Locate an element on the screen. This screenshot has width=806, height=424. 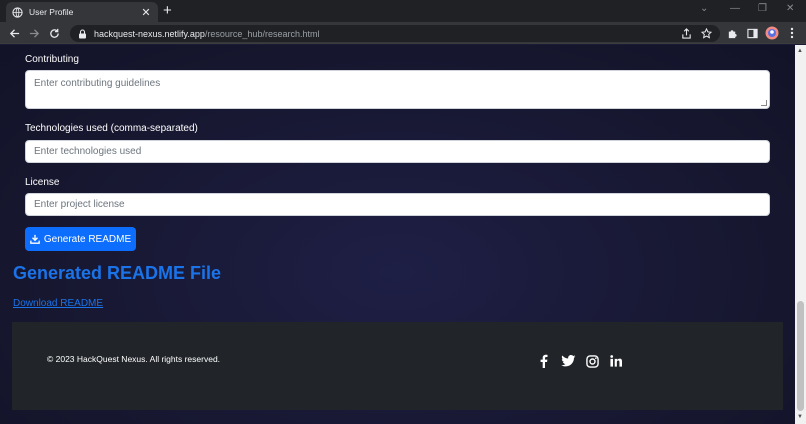
instagram-icon is located at coordinates (592, 361).